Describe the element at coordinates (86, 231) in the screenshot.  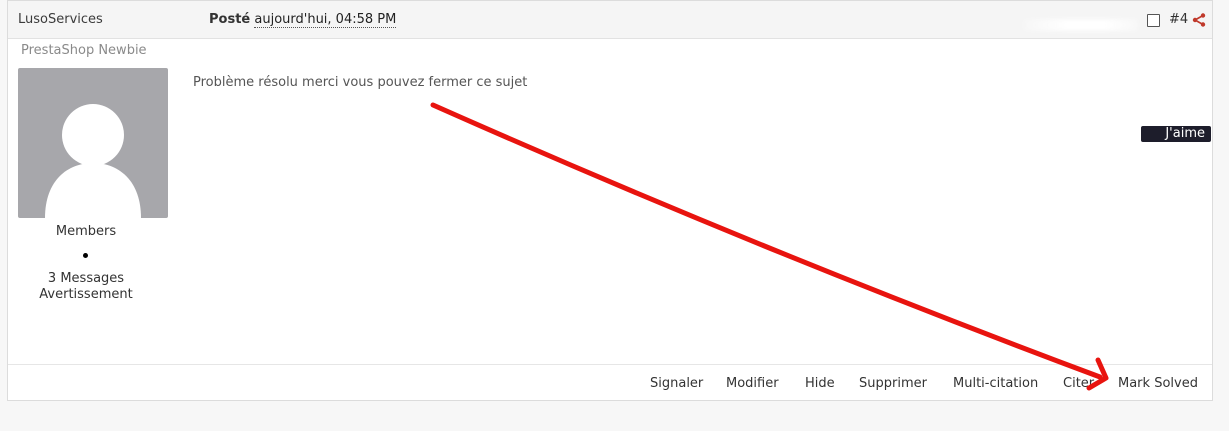
I see `member-group: Members` at that location.